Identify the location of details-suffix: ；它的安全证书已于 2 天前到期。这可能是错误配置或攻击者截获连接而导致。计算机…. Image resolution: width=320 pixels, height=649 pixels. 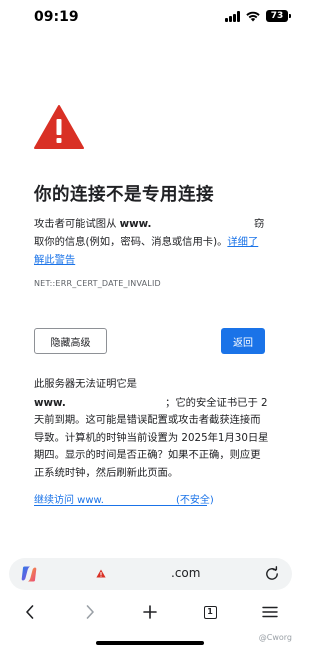
(151, 437).